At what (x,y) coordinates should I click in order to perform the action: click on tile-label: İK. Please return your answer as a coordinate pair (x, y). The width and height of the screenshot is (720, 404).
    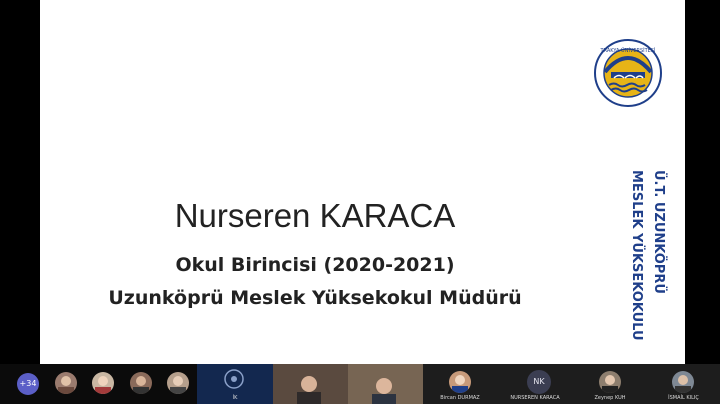
    Looking at the image, I should click on (235, 398).